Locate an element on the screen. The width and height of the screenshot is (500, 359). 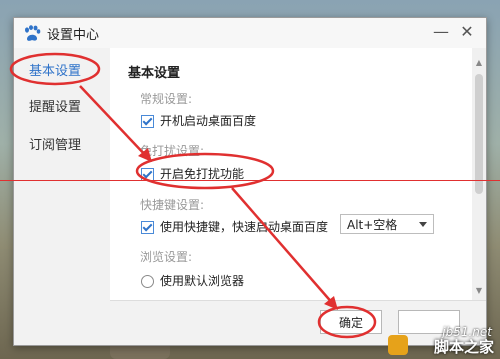
annotation-circle-dnd is located at coordinates (205, 171).